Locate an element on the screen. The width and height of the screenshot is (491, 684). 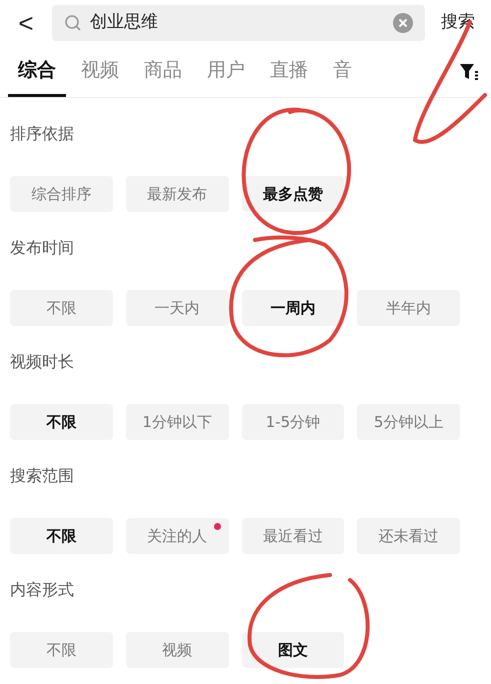
filter-chip: 一周内 is located at coordinates (293, 308).